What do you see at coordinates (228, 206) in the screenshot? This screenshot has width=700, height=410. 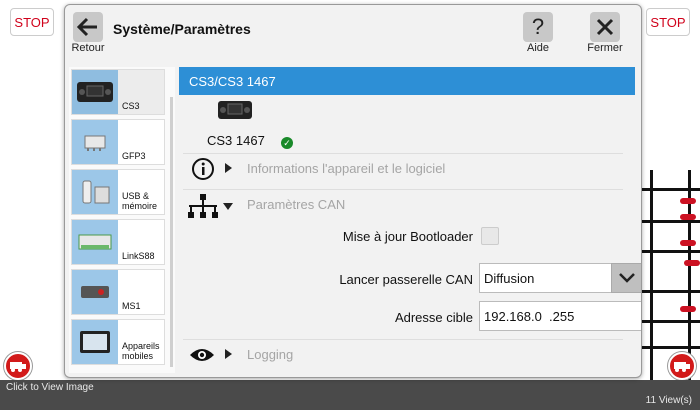 I see `caret-down-icon` at bounding box center [228, 206].